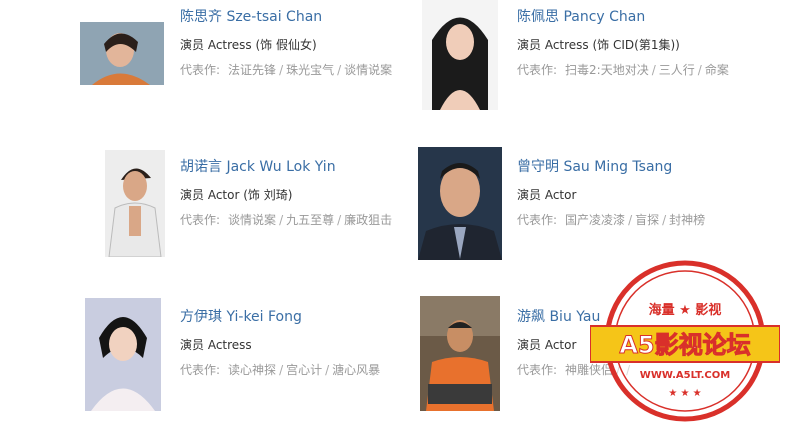 This screenshot has height=430, width=790. I want to click on actor-name: 陈思齐 Sze-tsai Chan, so click(251, 16).